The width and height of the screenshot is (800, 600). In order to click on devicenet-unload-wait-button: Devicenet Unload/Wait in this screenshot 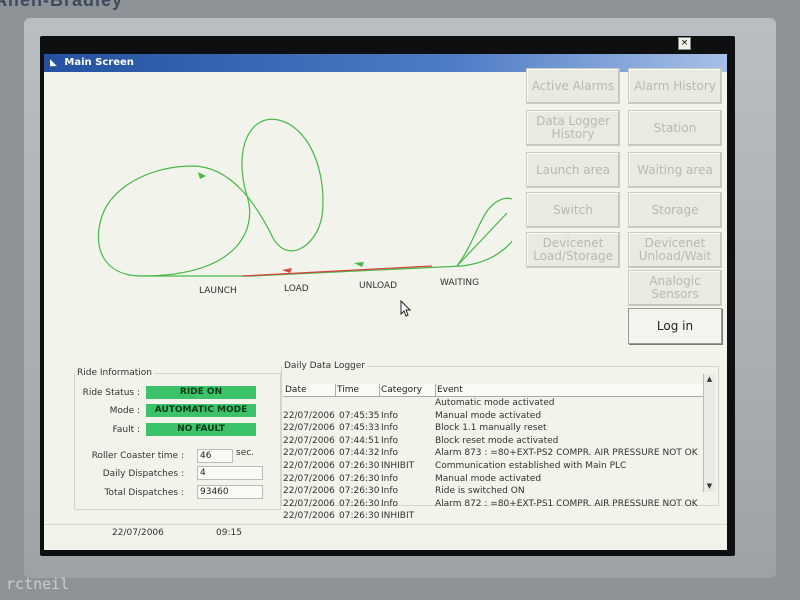, I will do `click(675, 250)`.